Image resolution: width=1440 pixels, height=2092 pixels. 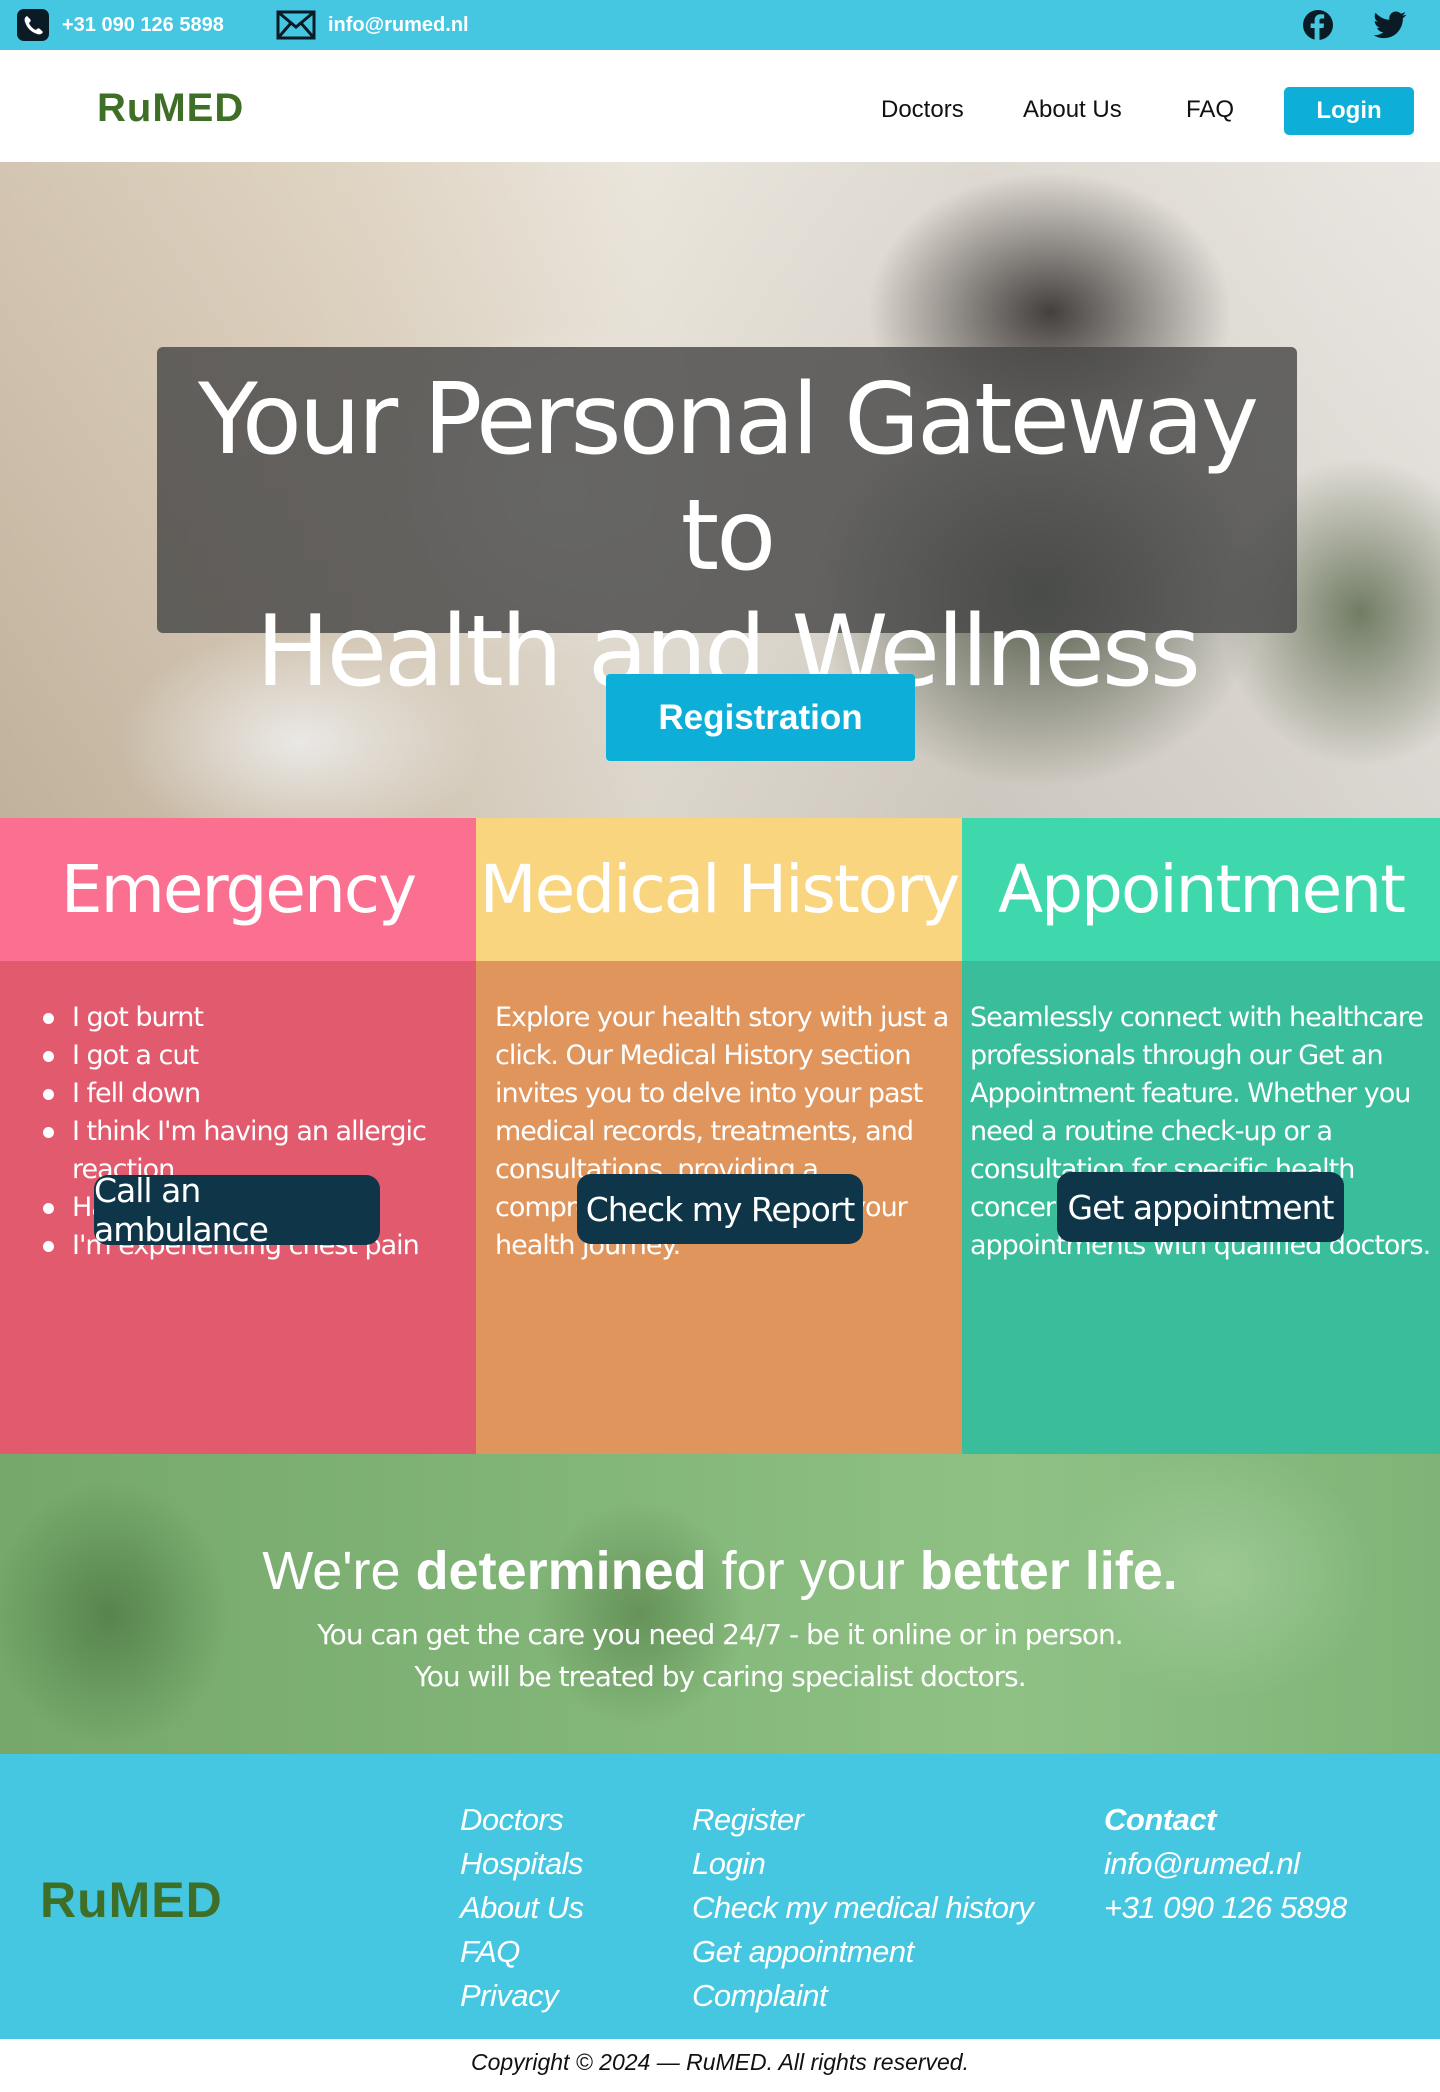 I want to click on footer-link-about-us: About Us, so click(x=522, y=1908).